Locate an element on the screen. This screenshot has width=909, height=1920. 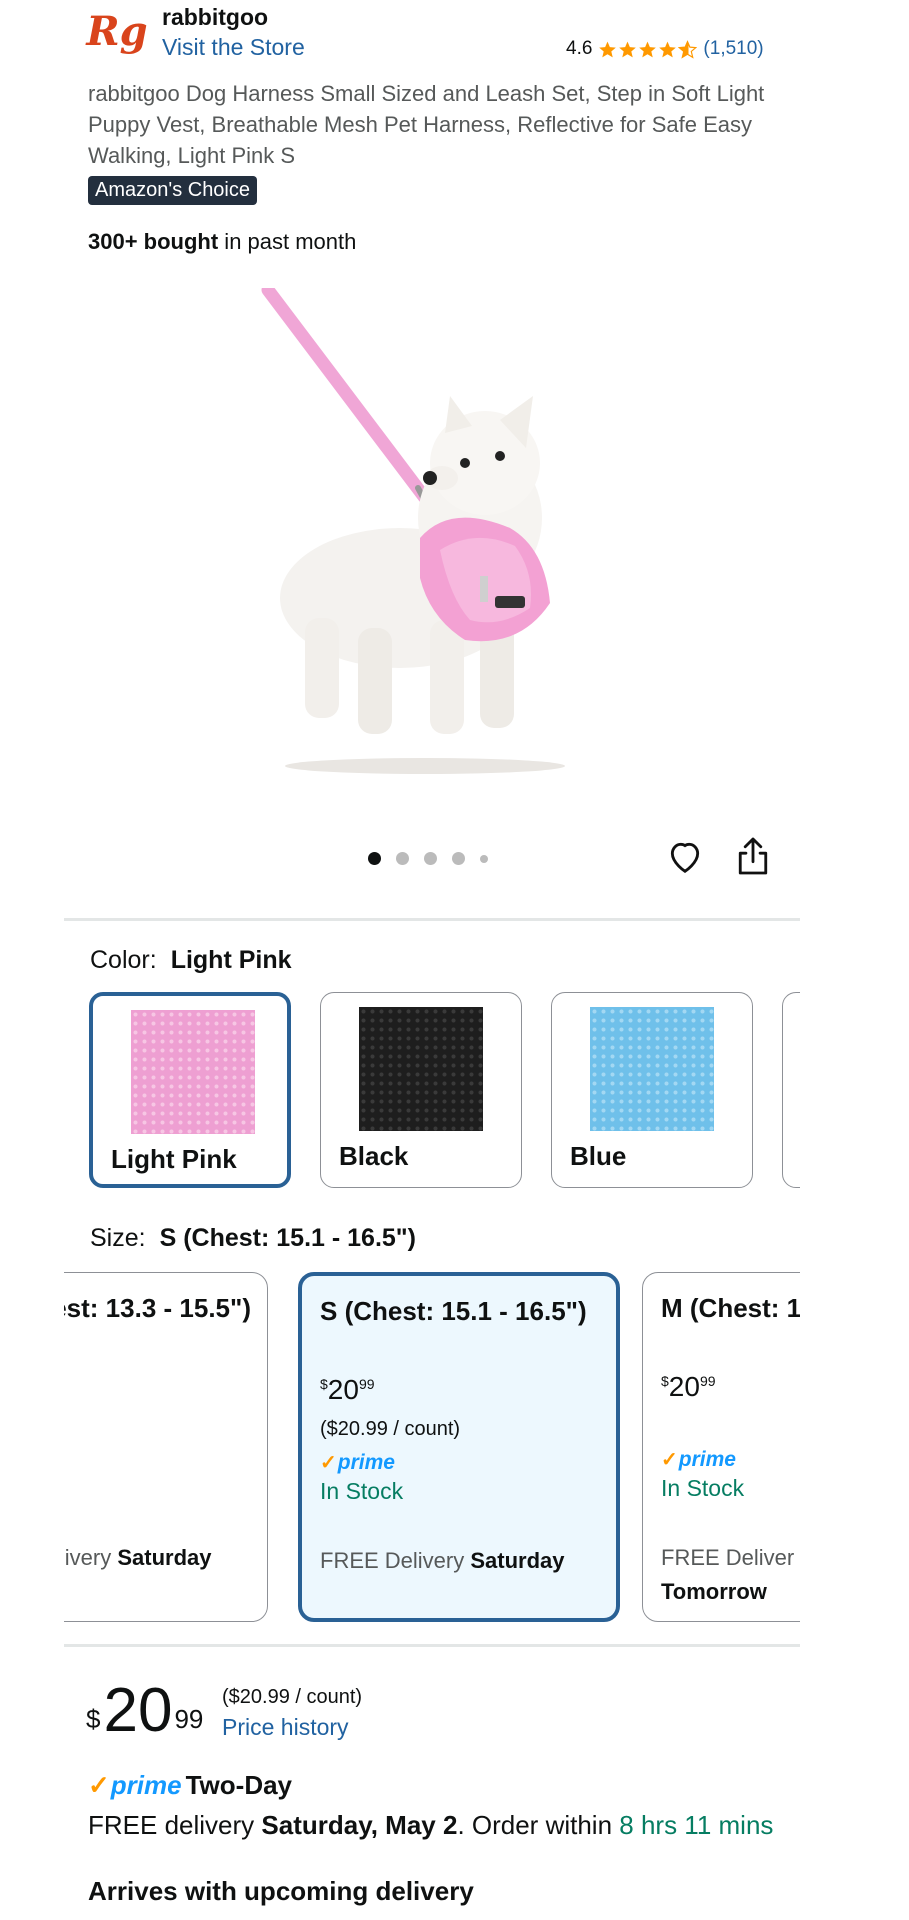
color-swatch-black: Black is located at coordinates (421, 1090).